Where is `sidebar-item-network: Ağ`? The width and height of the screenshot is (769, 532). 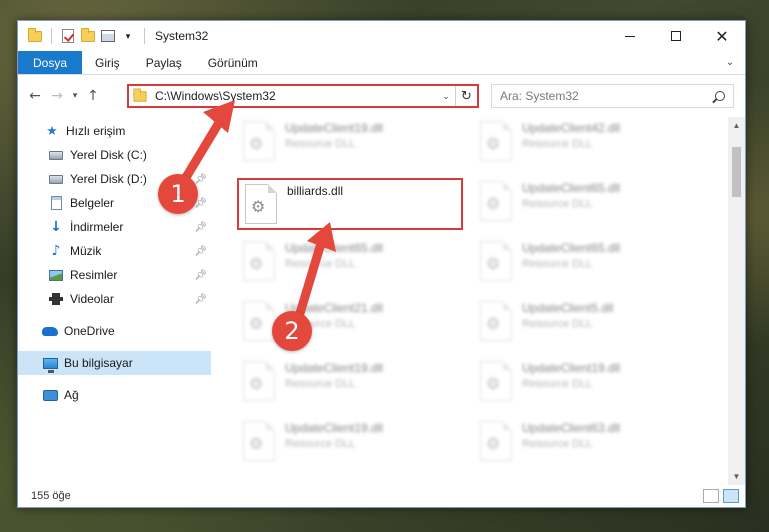 sidebar-item-network: Ağ is located at coordinates (114, 395).